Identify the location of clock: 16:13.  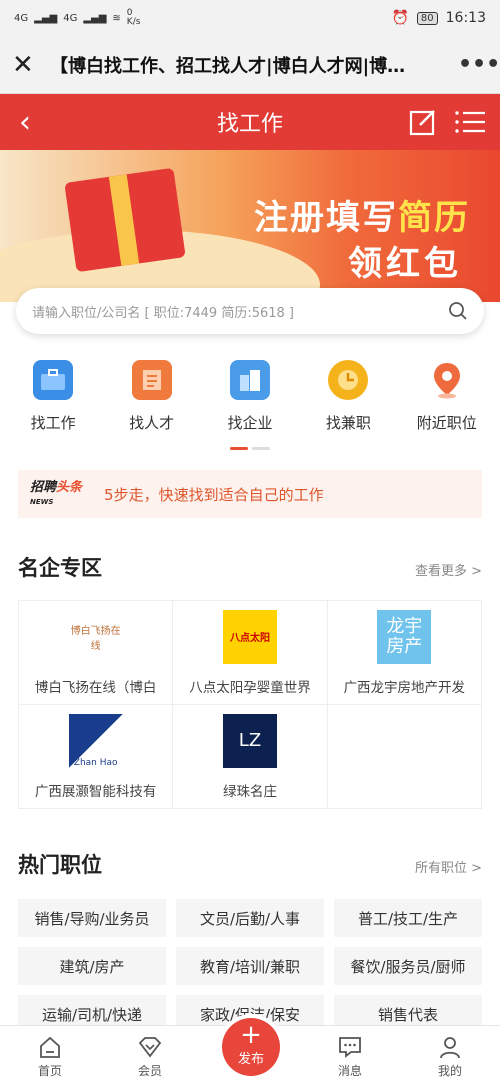
(465, 18).